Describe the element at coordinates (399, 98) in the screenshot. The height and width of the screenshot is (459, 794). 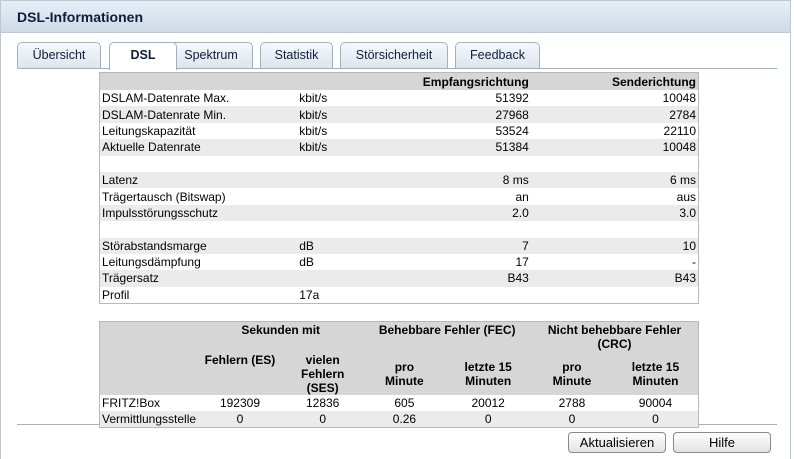
I see `table-row: DSLAM-Datenrate Max. kbit/s 51392 10048` at that location.